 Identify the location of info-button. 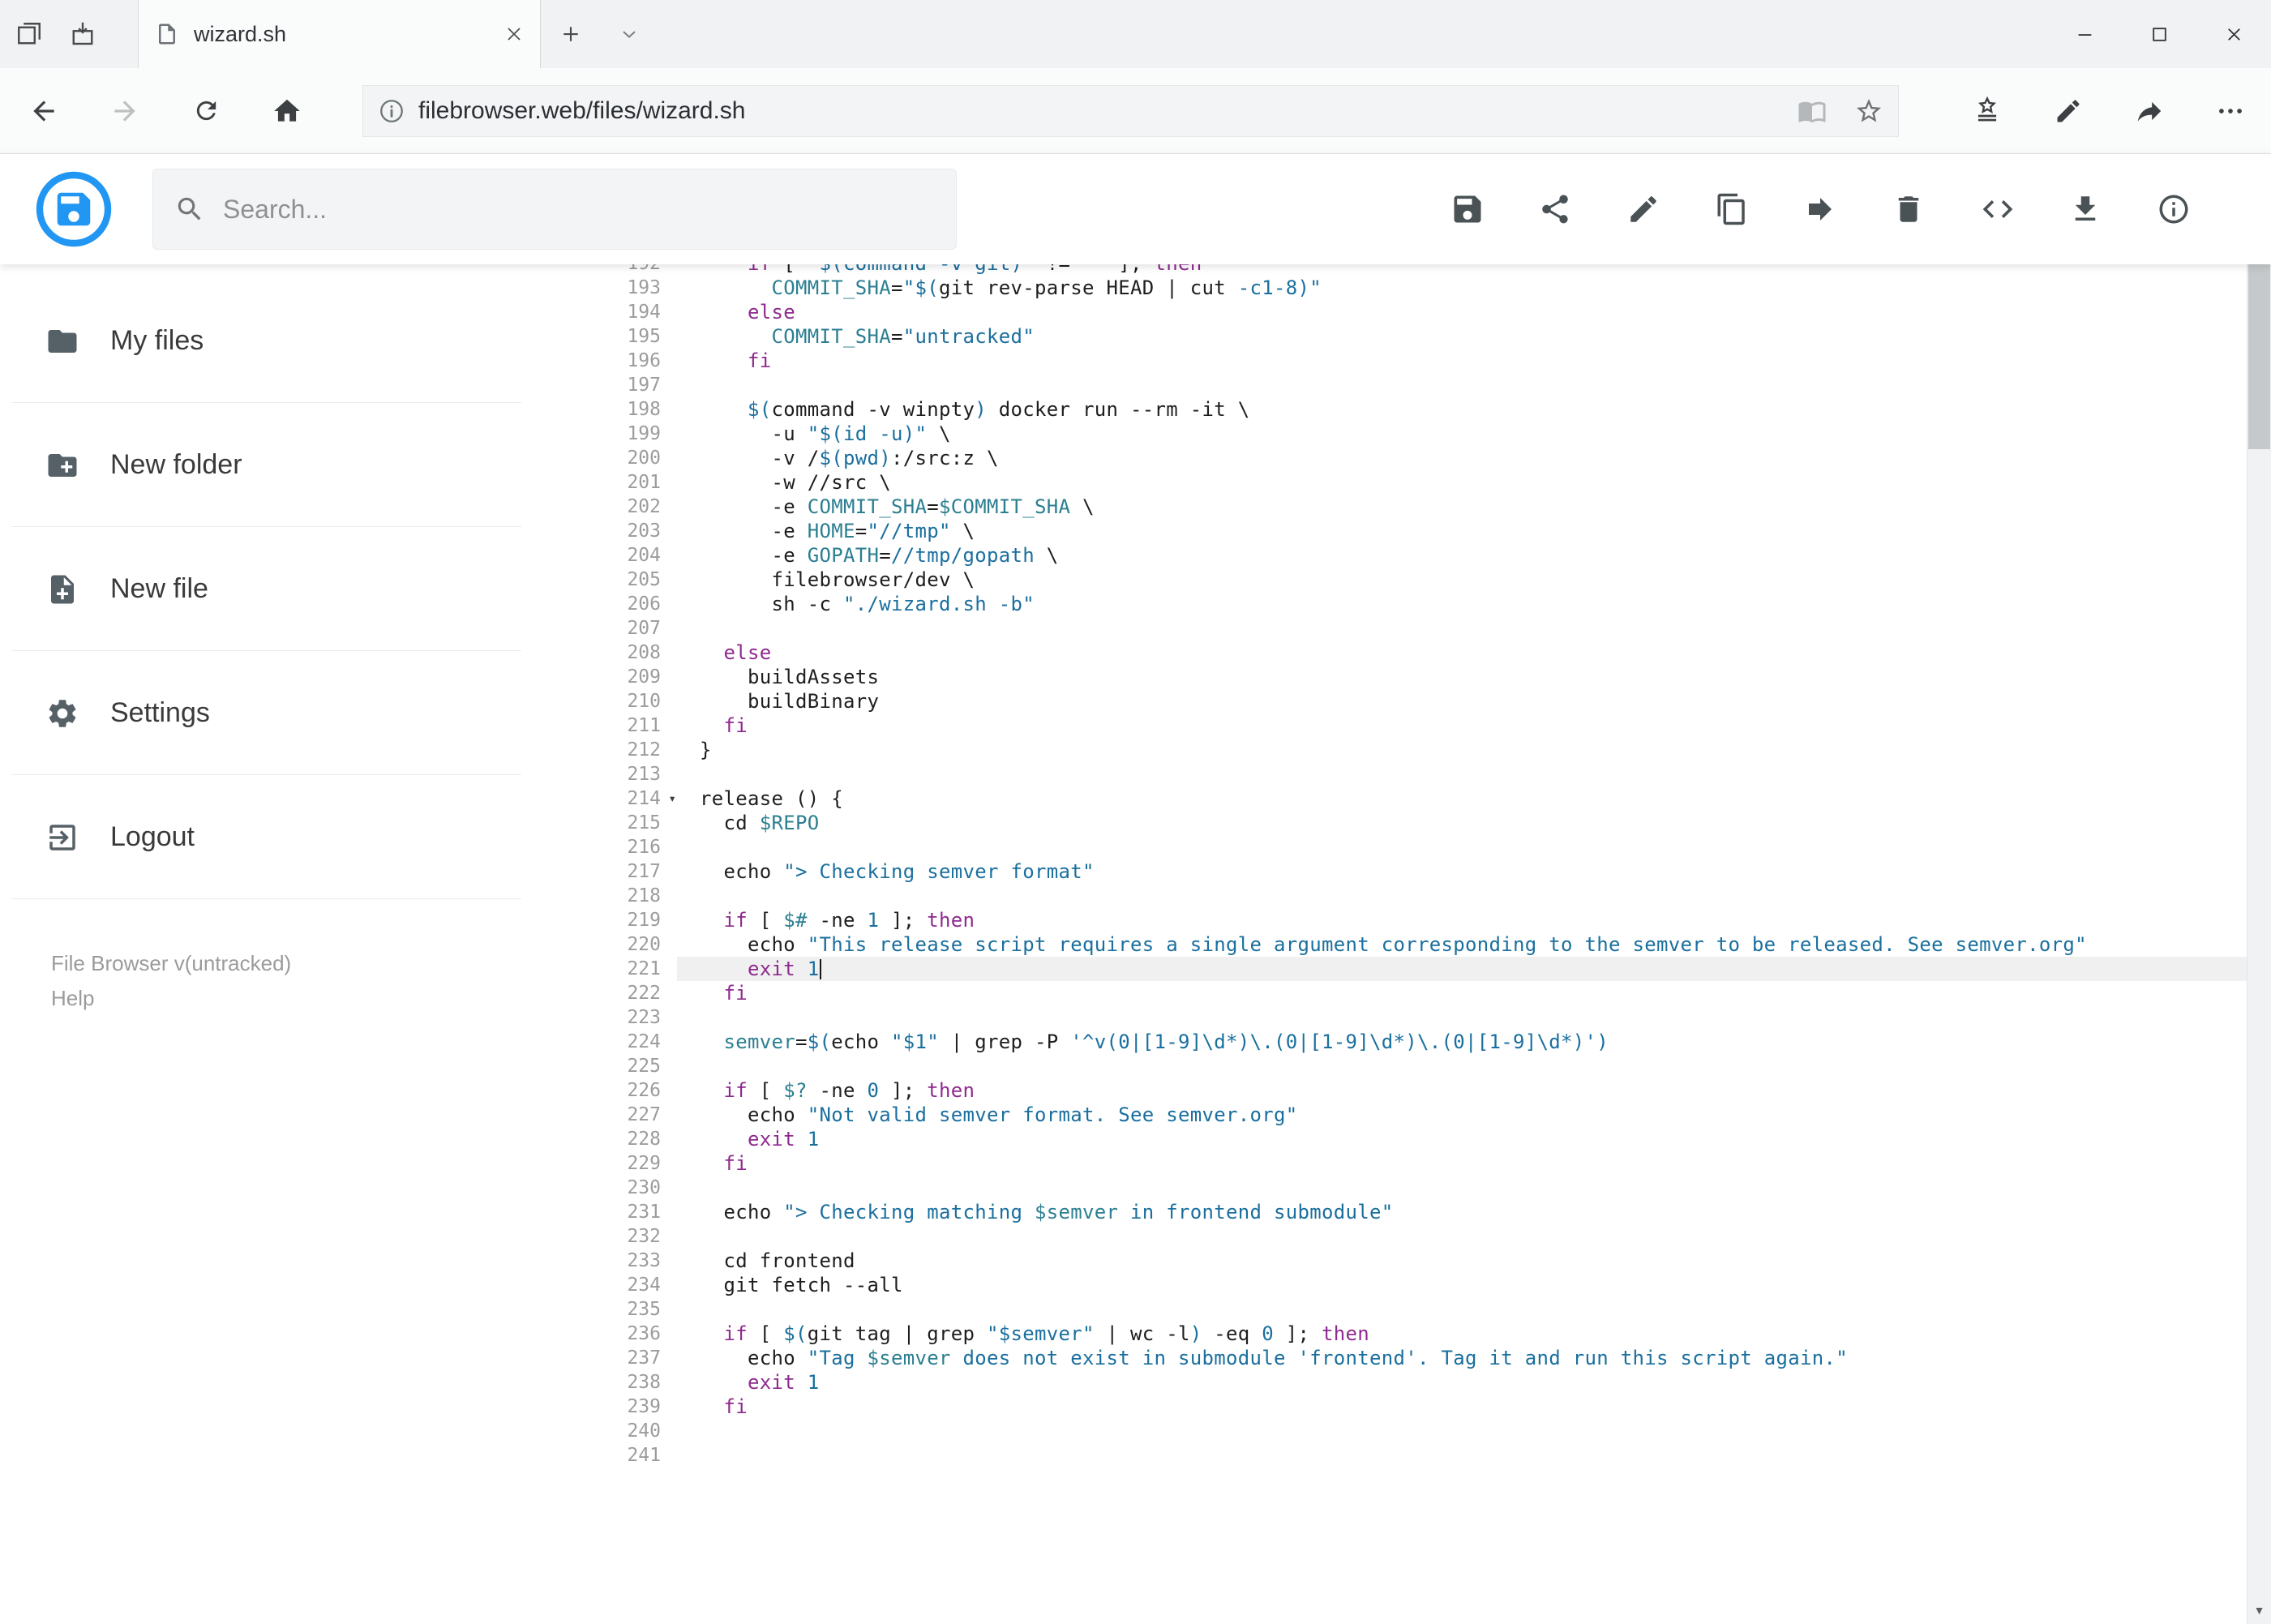
(2174, 209).